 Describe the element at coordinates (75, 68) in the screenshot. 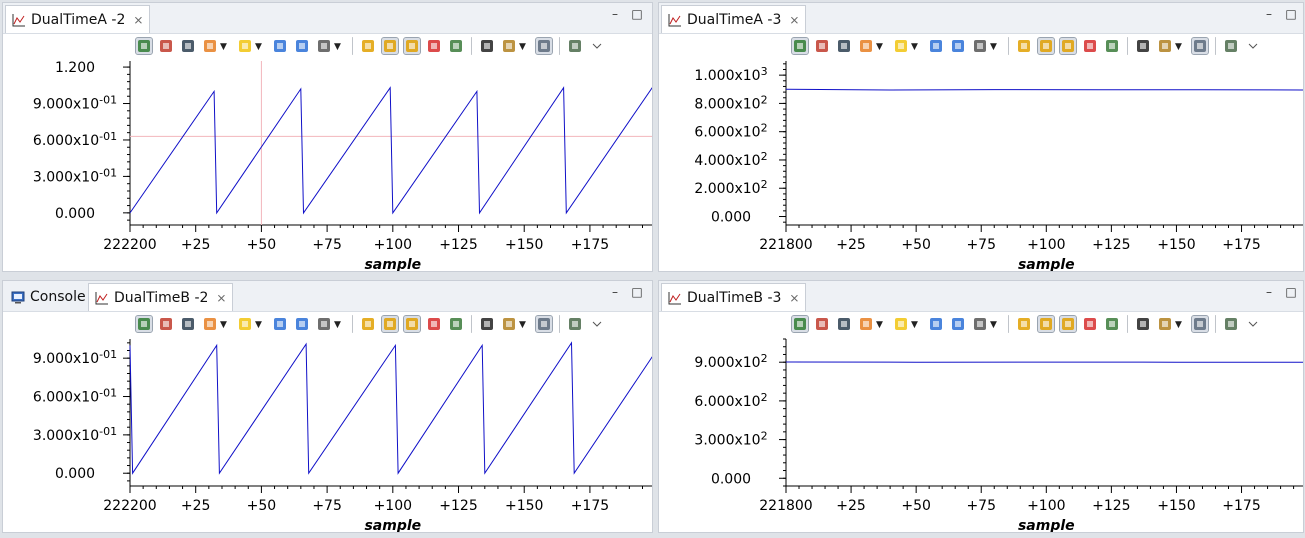

I see `y-tick-label: 1.200` at that location.